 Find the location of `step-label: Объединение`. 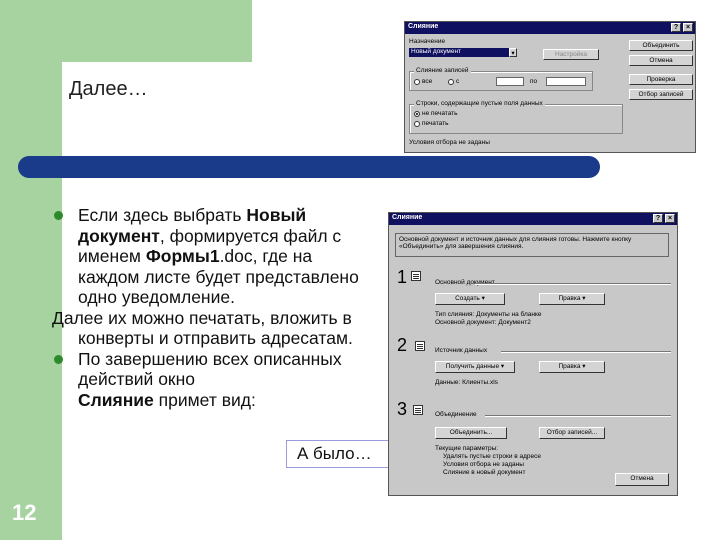

step-label: Объединение is located at coordinates (456, 414).